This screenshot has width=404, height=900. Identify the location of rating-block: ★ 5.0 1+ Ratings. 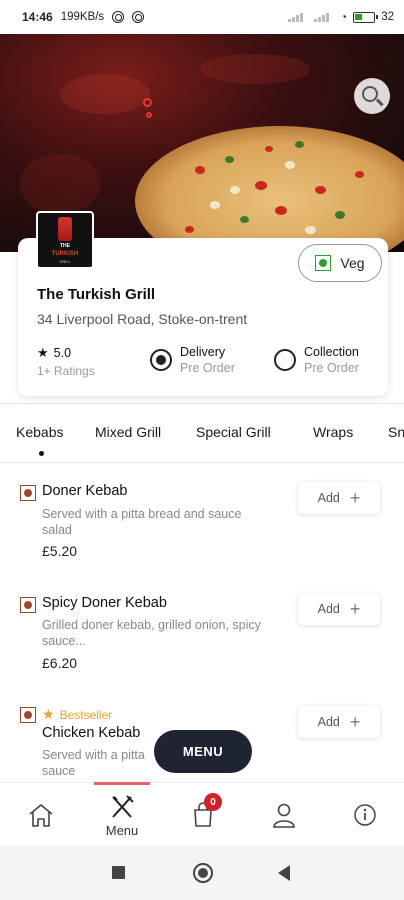
(66, 361).